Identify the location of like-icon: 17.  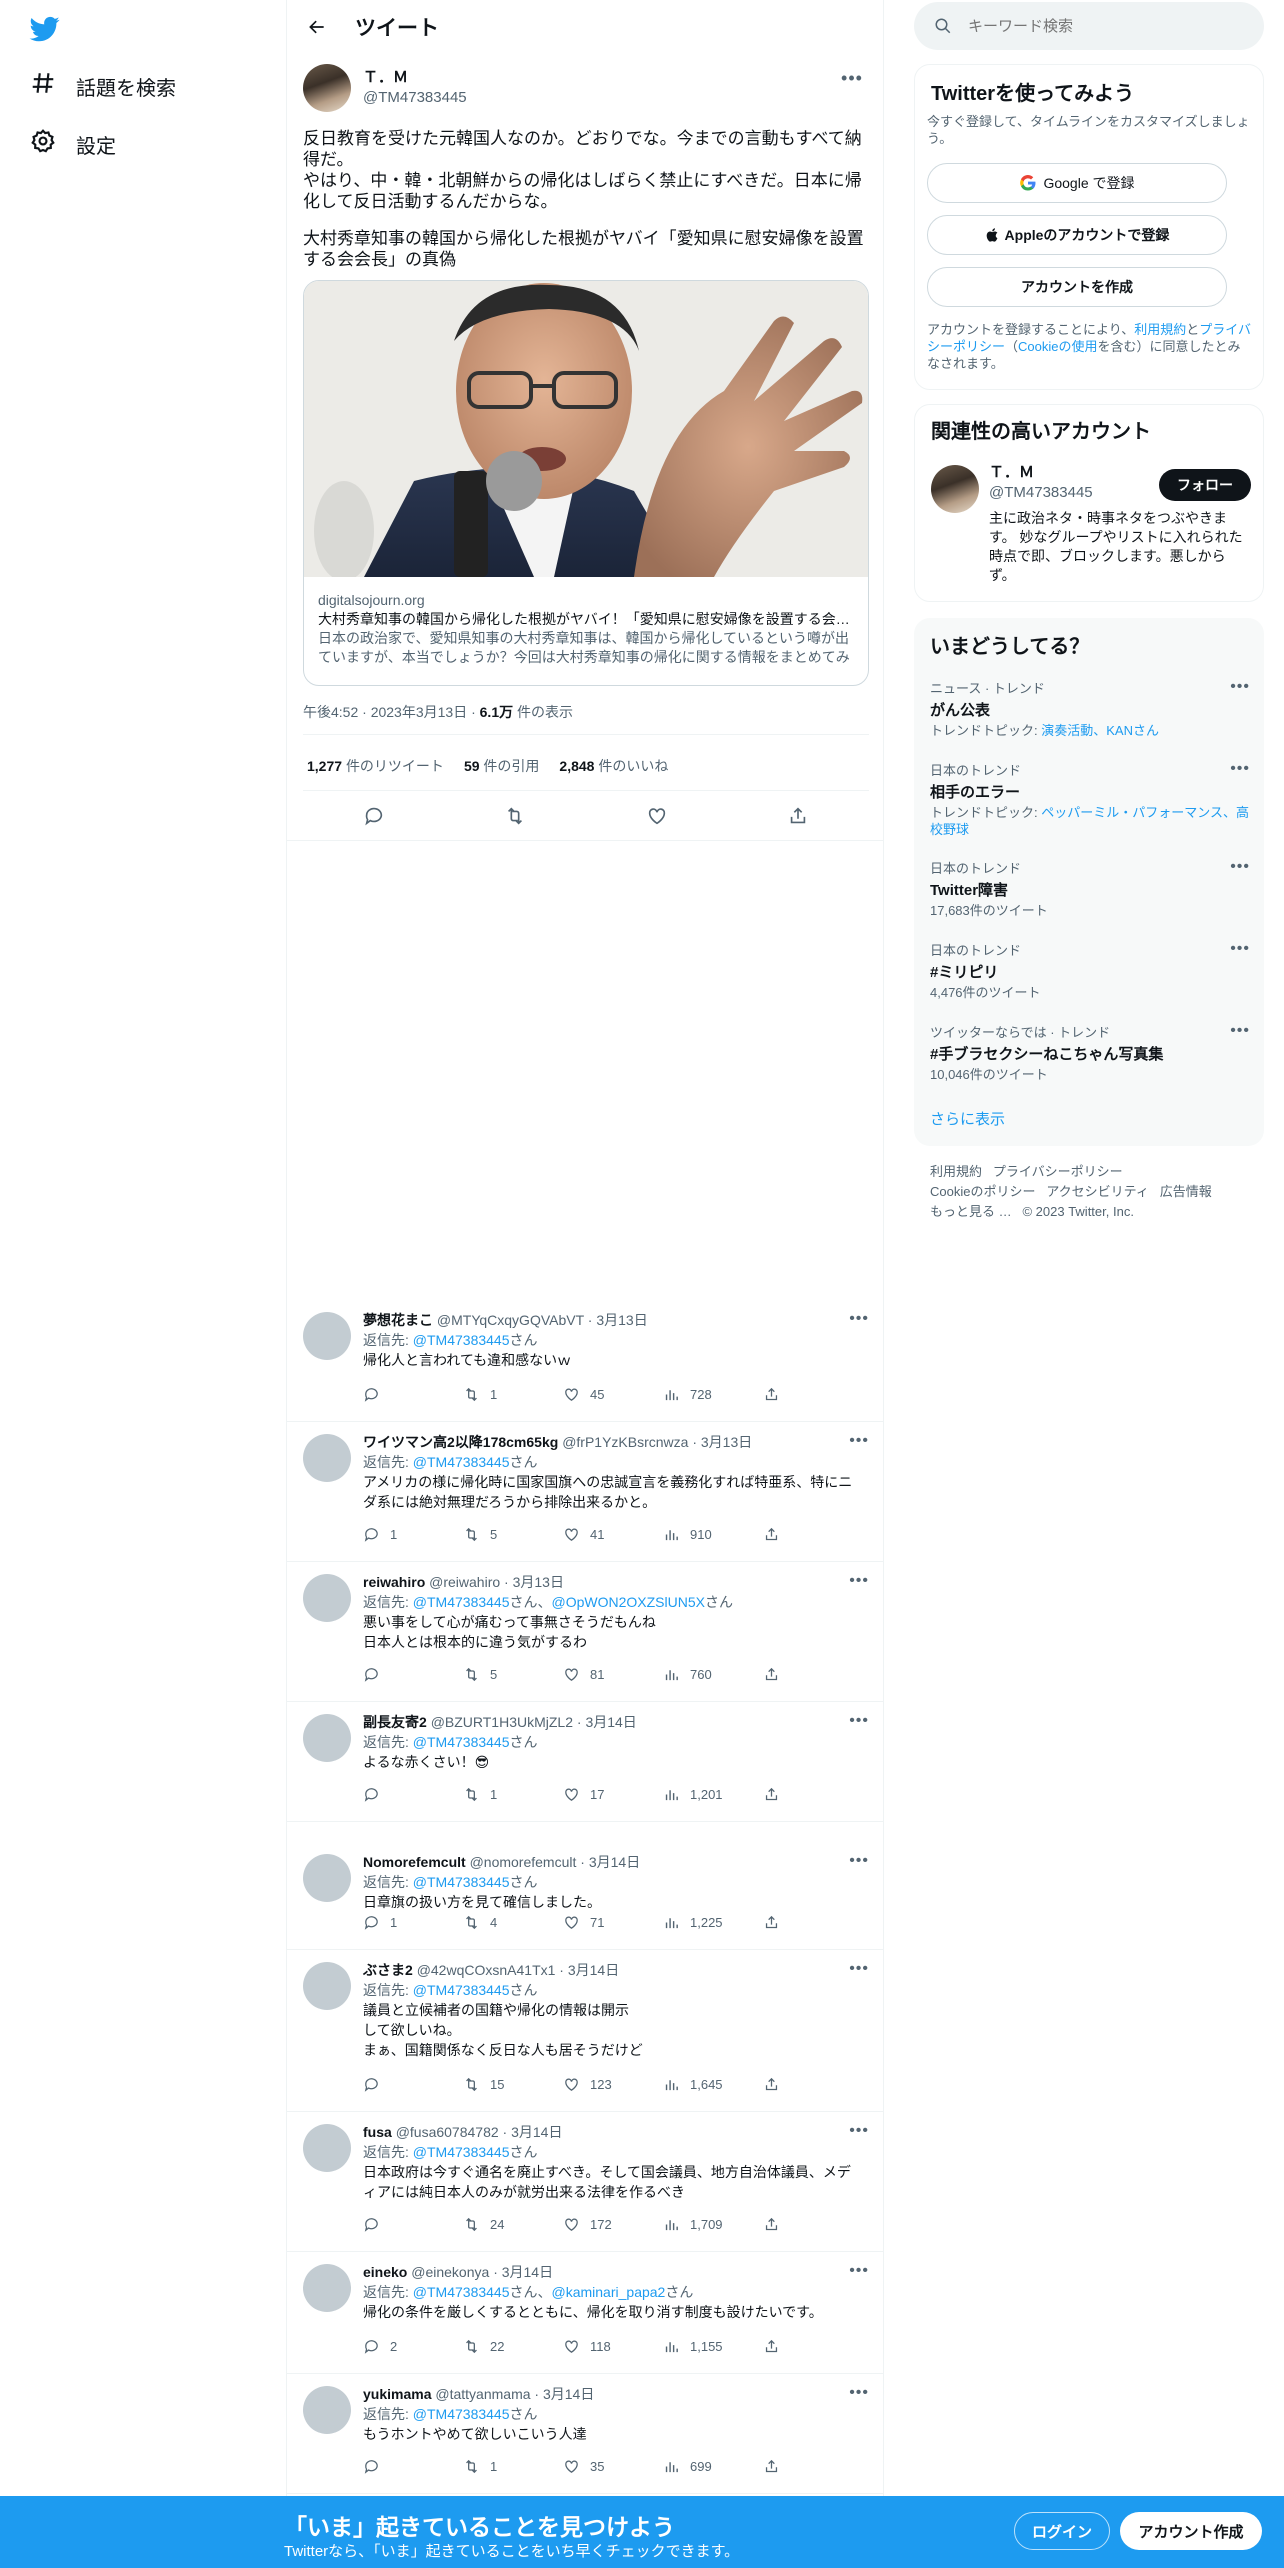
(613, 1794).